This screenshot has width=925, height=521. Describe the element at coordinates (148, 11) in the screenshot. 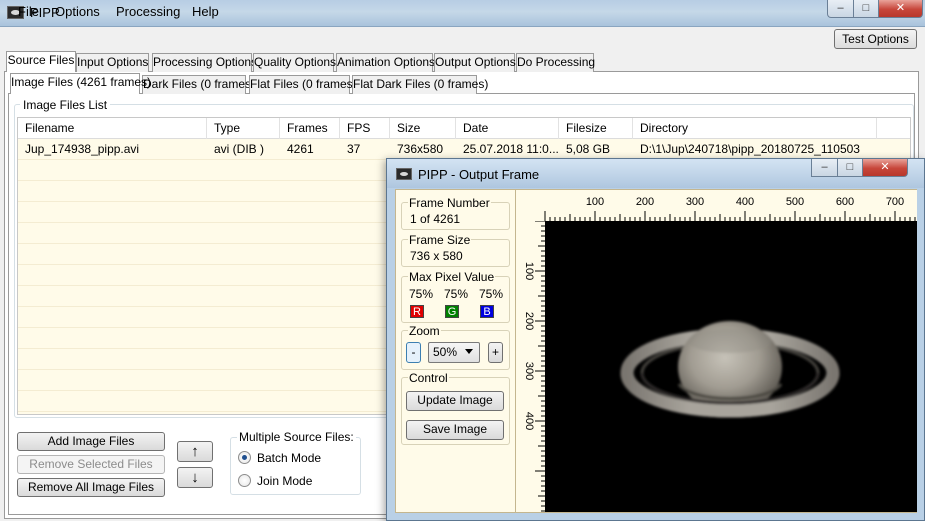

I see `menu-processing: Processing` at that location.